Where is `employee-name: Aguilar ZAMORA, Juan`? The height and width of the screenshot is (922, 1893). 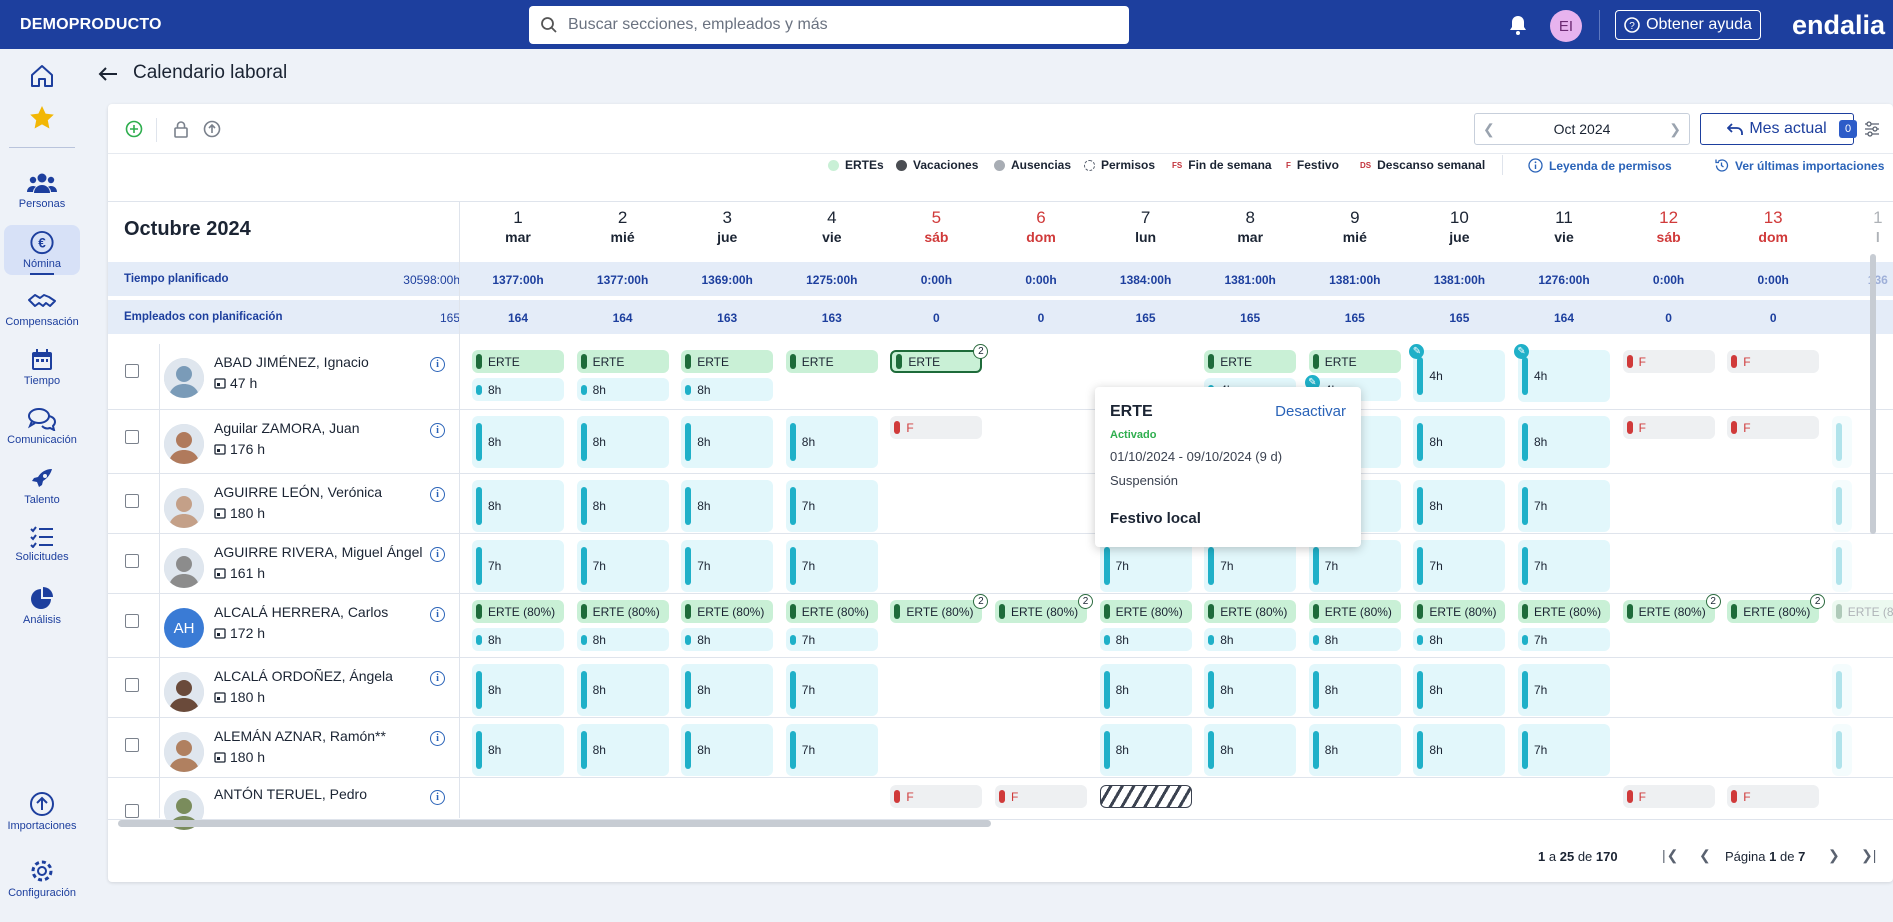
employee-name: Aguilar ZAMORA, Juan is located at coordinates (287, 428).